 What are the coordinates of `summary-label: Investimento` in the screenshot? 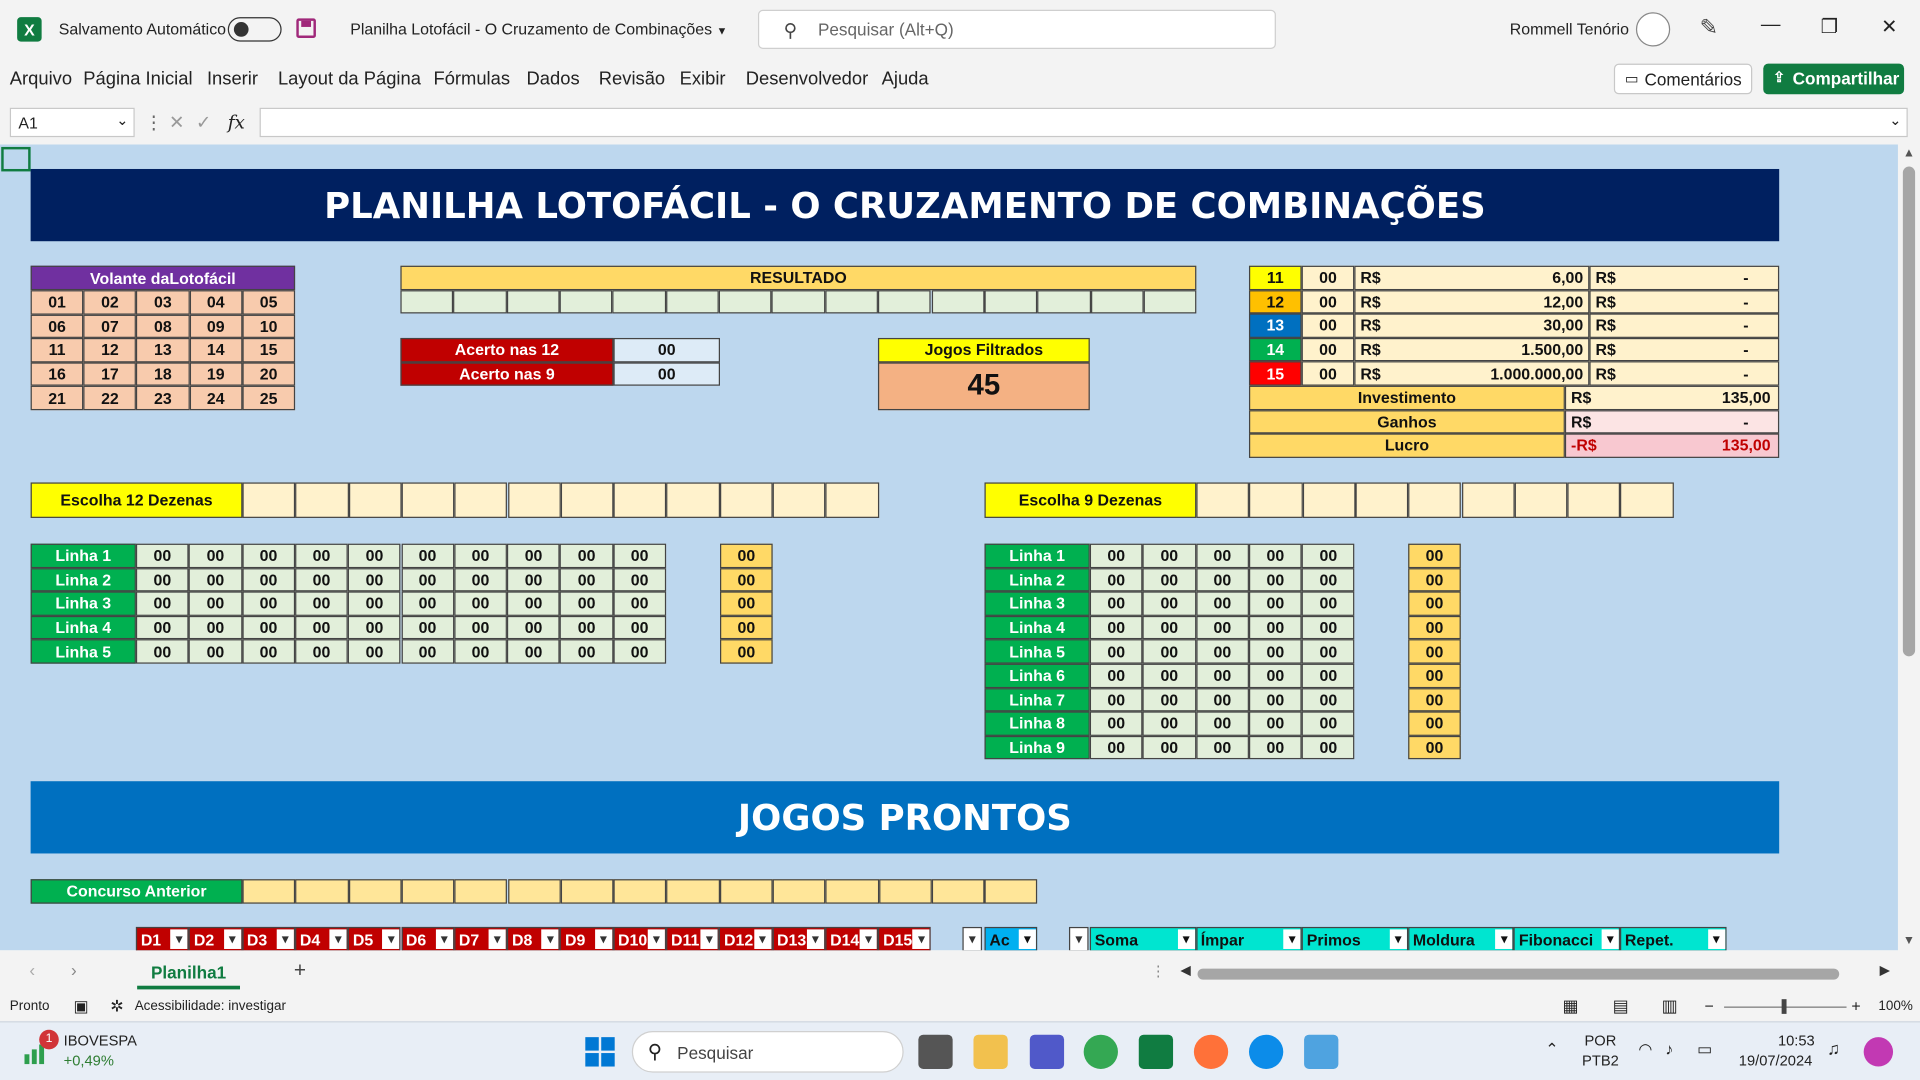 It's located at (1406, 397).